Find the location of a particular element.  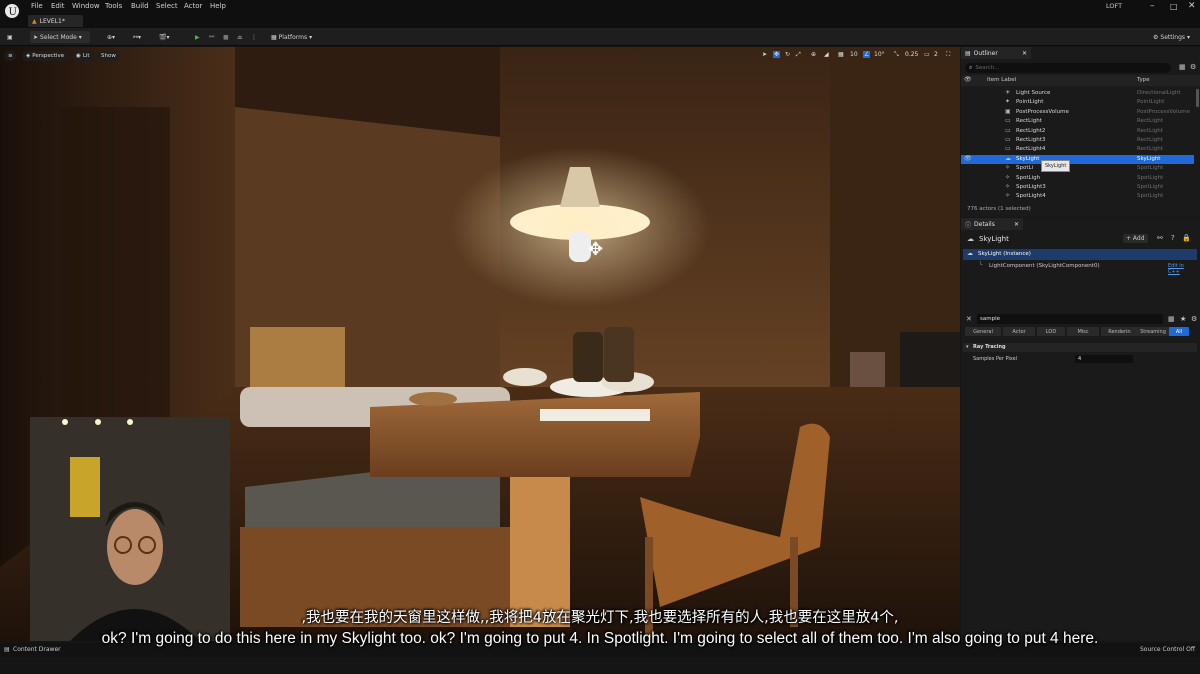

outliner-row: ▣ PostProcessVolume PostProcessVolume is located at coordinates (1077, 112).